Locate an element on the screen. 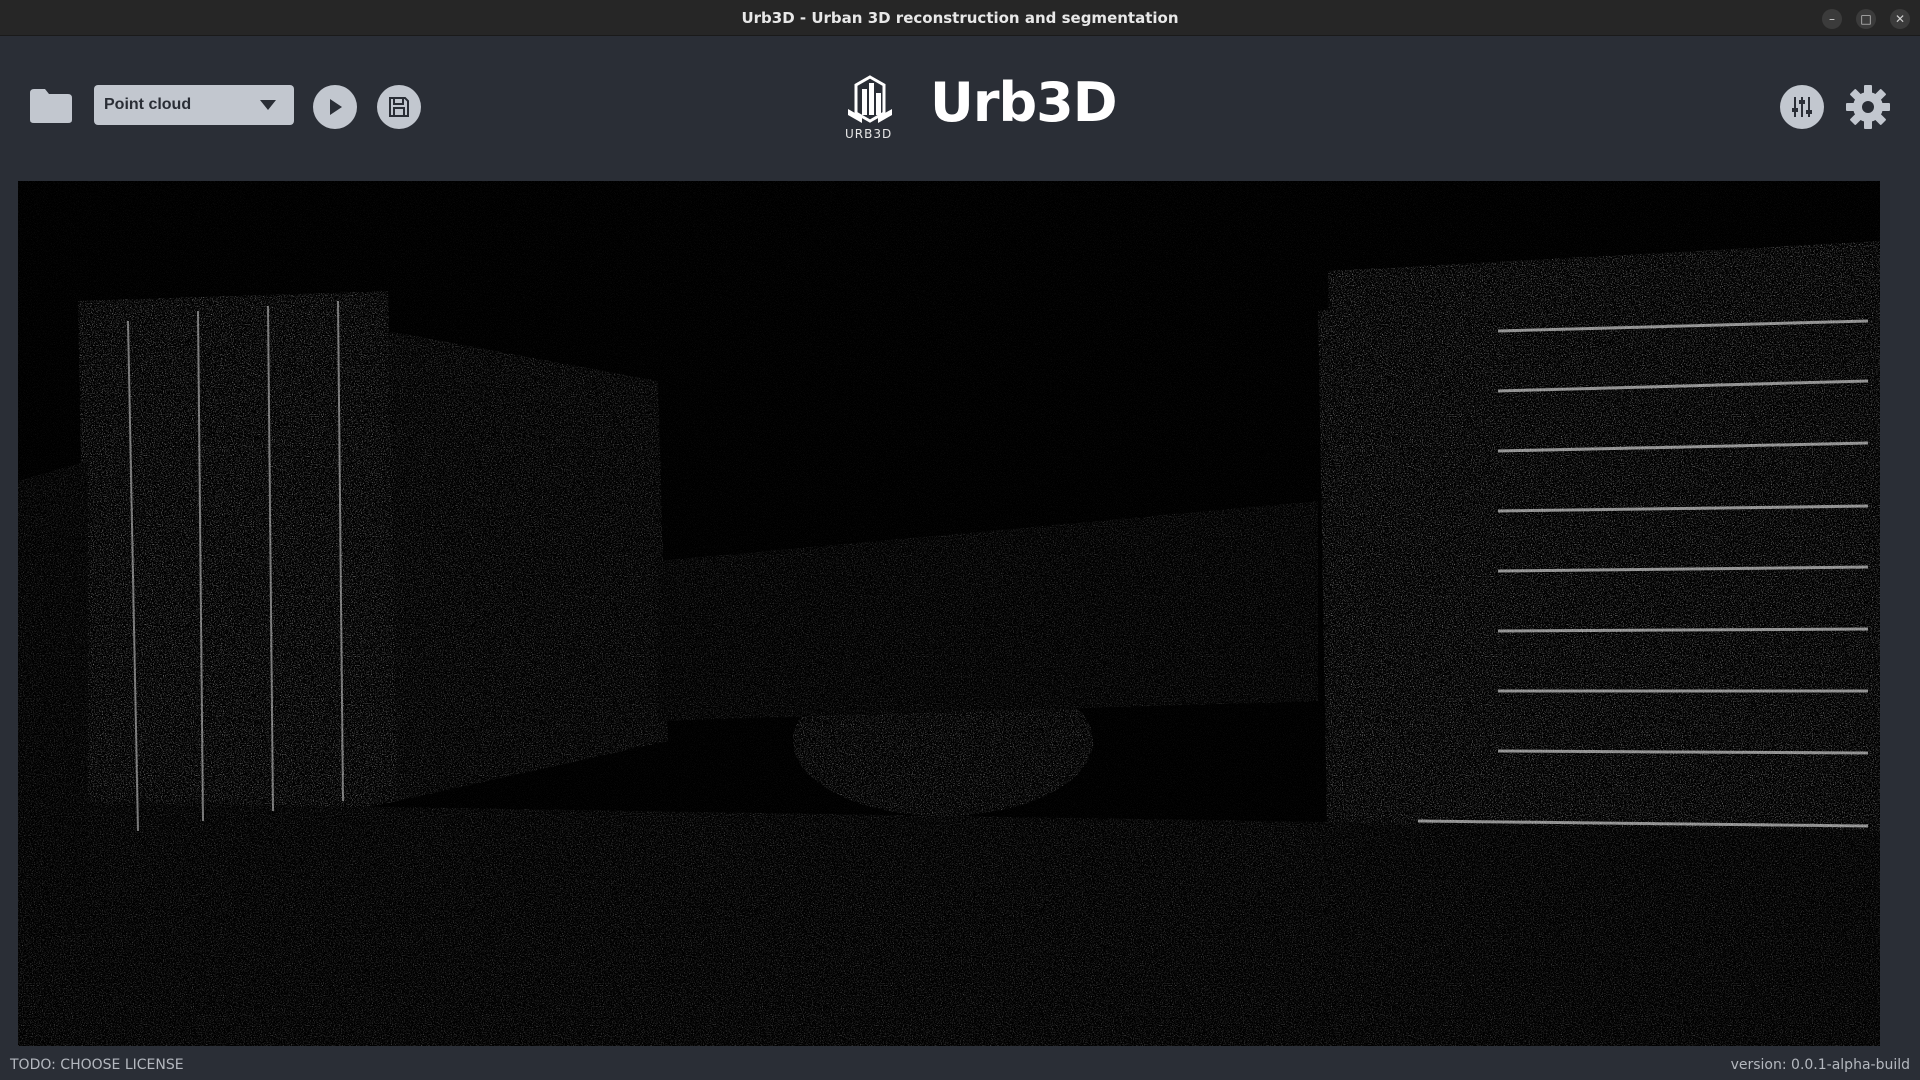 The width and height of the screenshot is (1920, 1080). window-controls: – □ ✕ is located at coordinates (1866, 19).